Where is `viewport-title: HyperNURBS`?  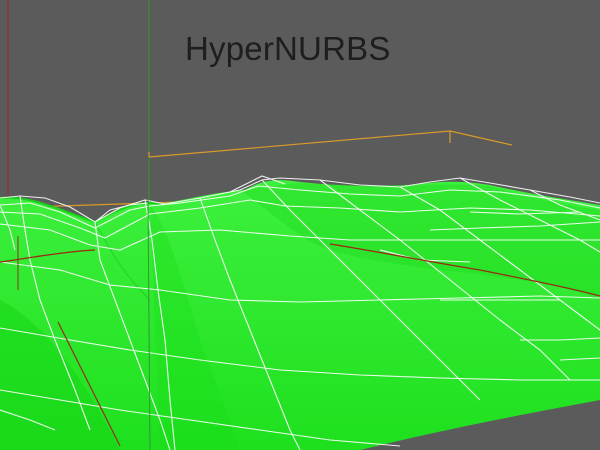
viewport-title: HyperNURBS is located at coordinates (288, 48).